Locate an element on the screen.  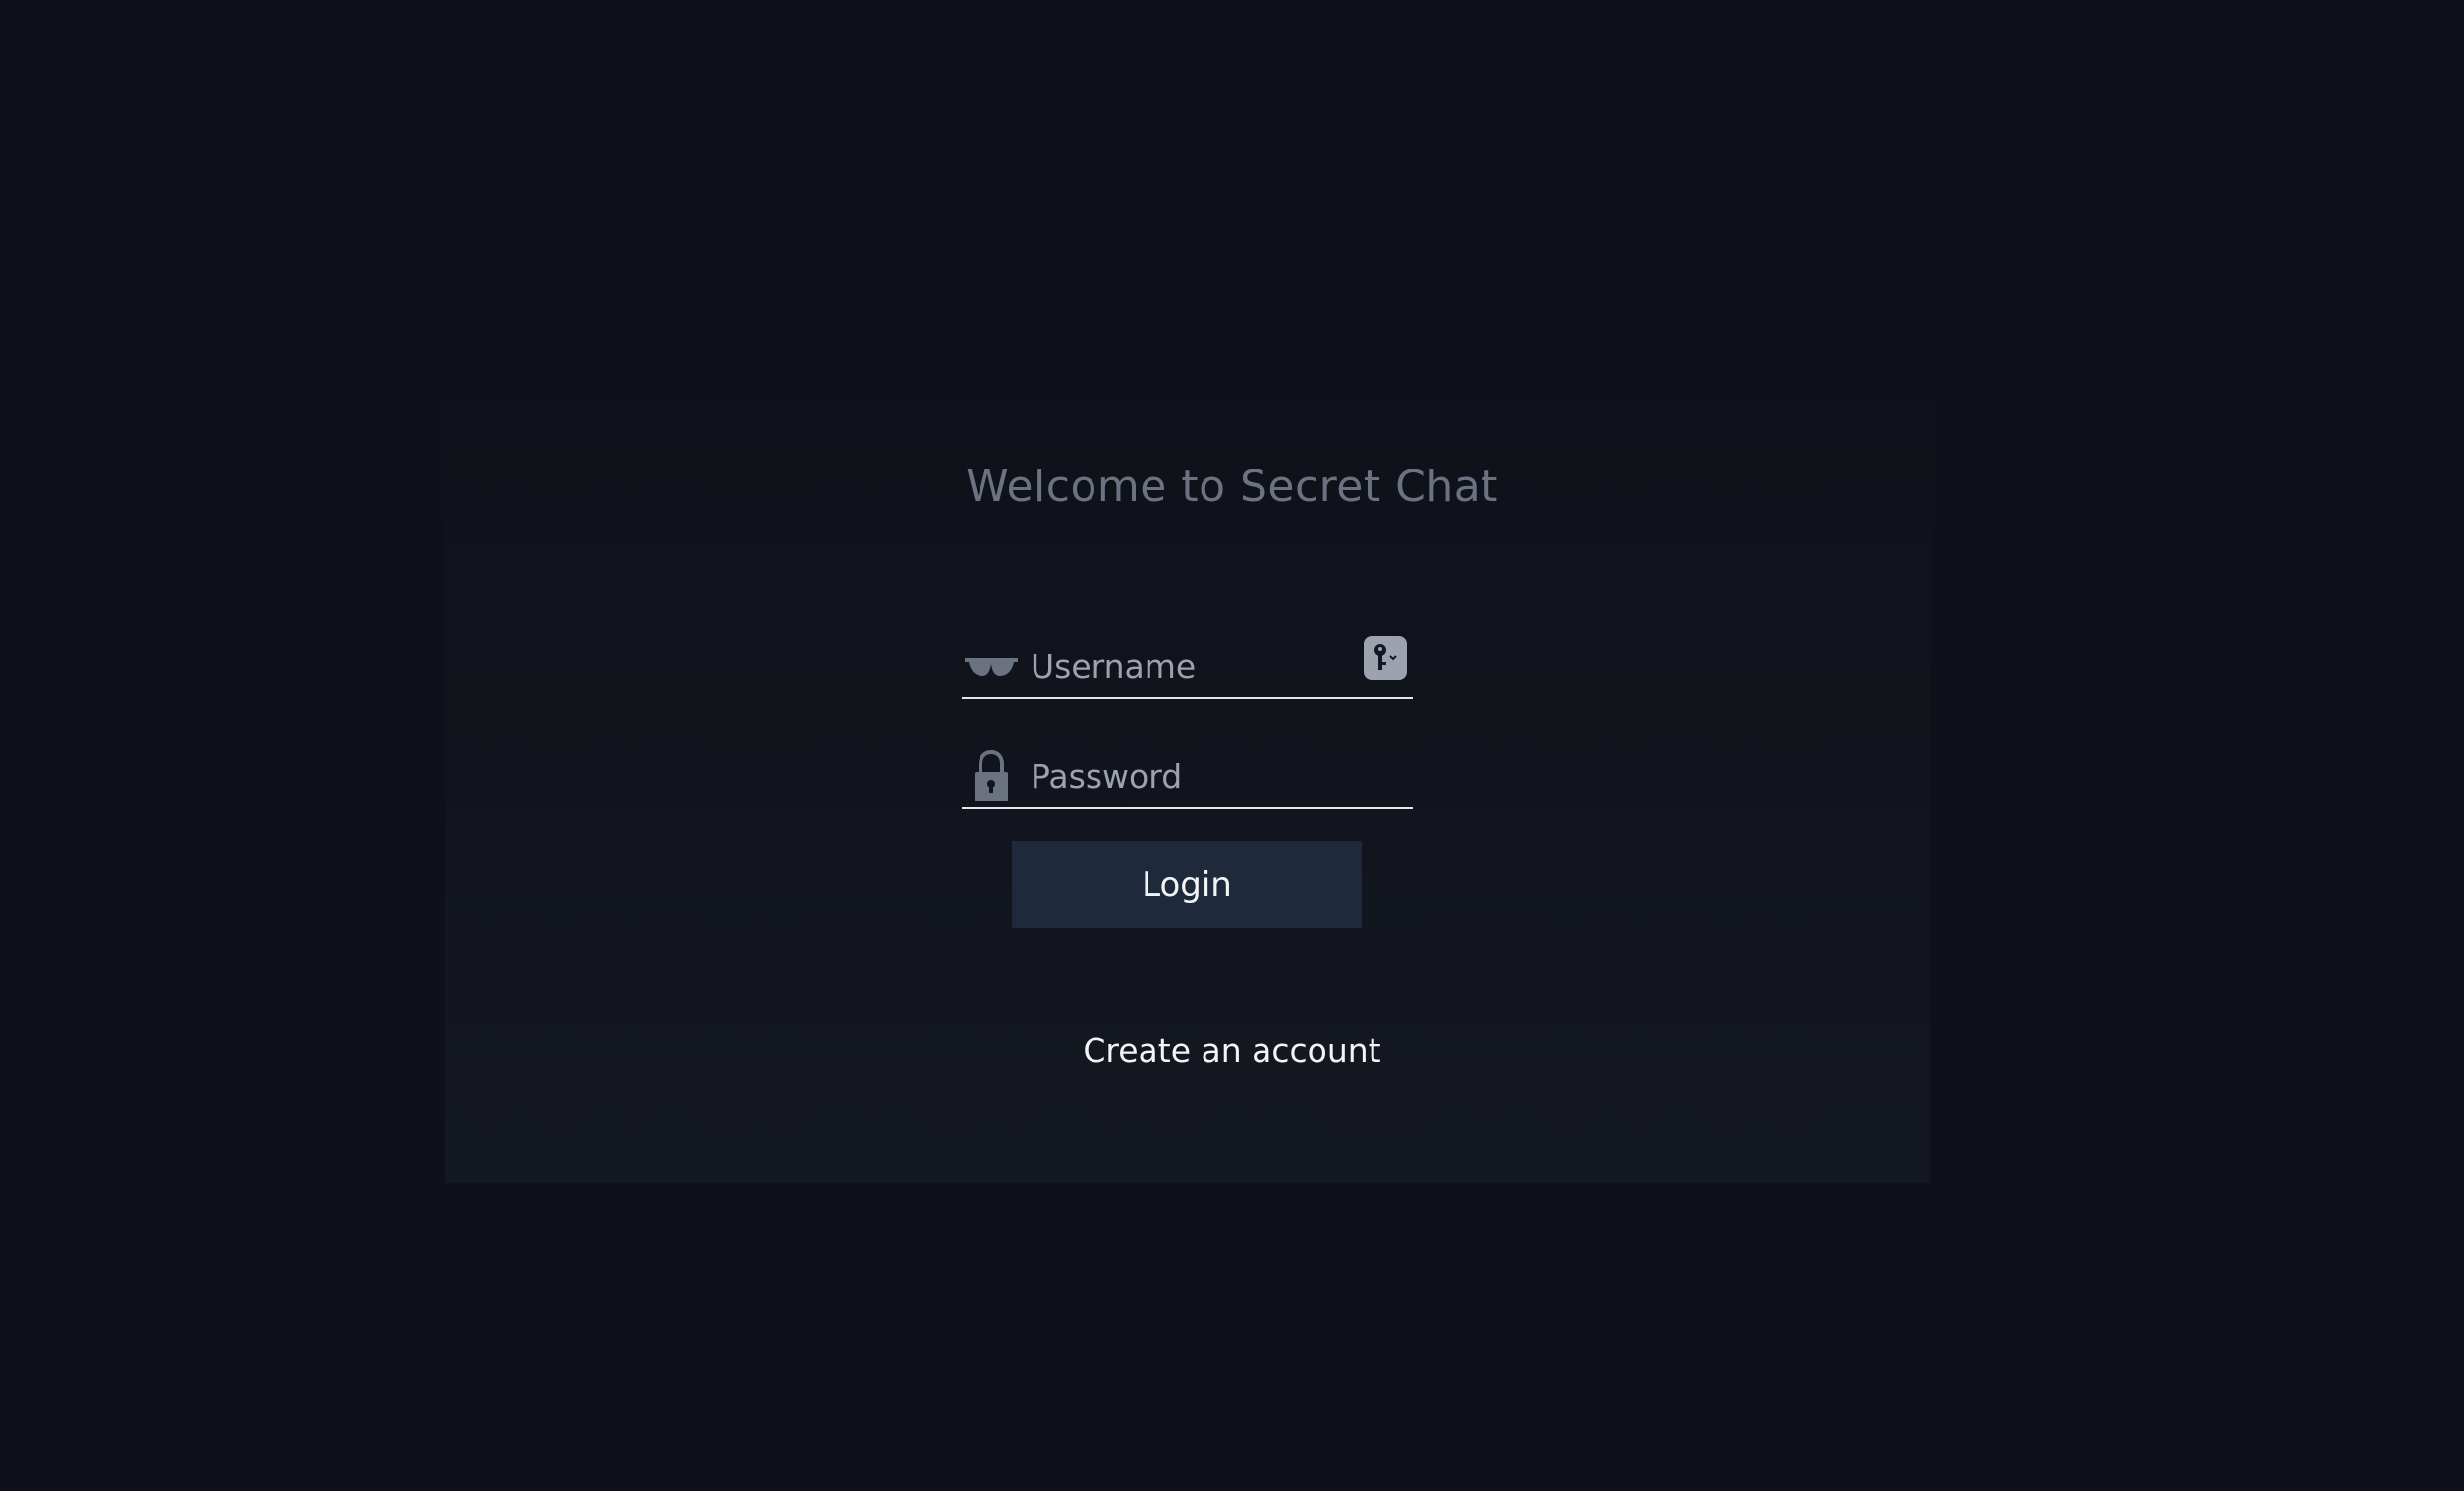
create-account-container: Create an account is located at coordinates (1232, 1050).